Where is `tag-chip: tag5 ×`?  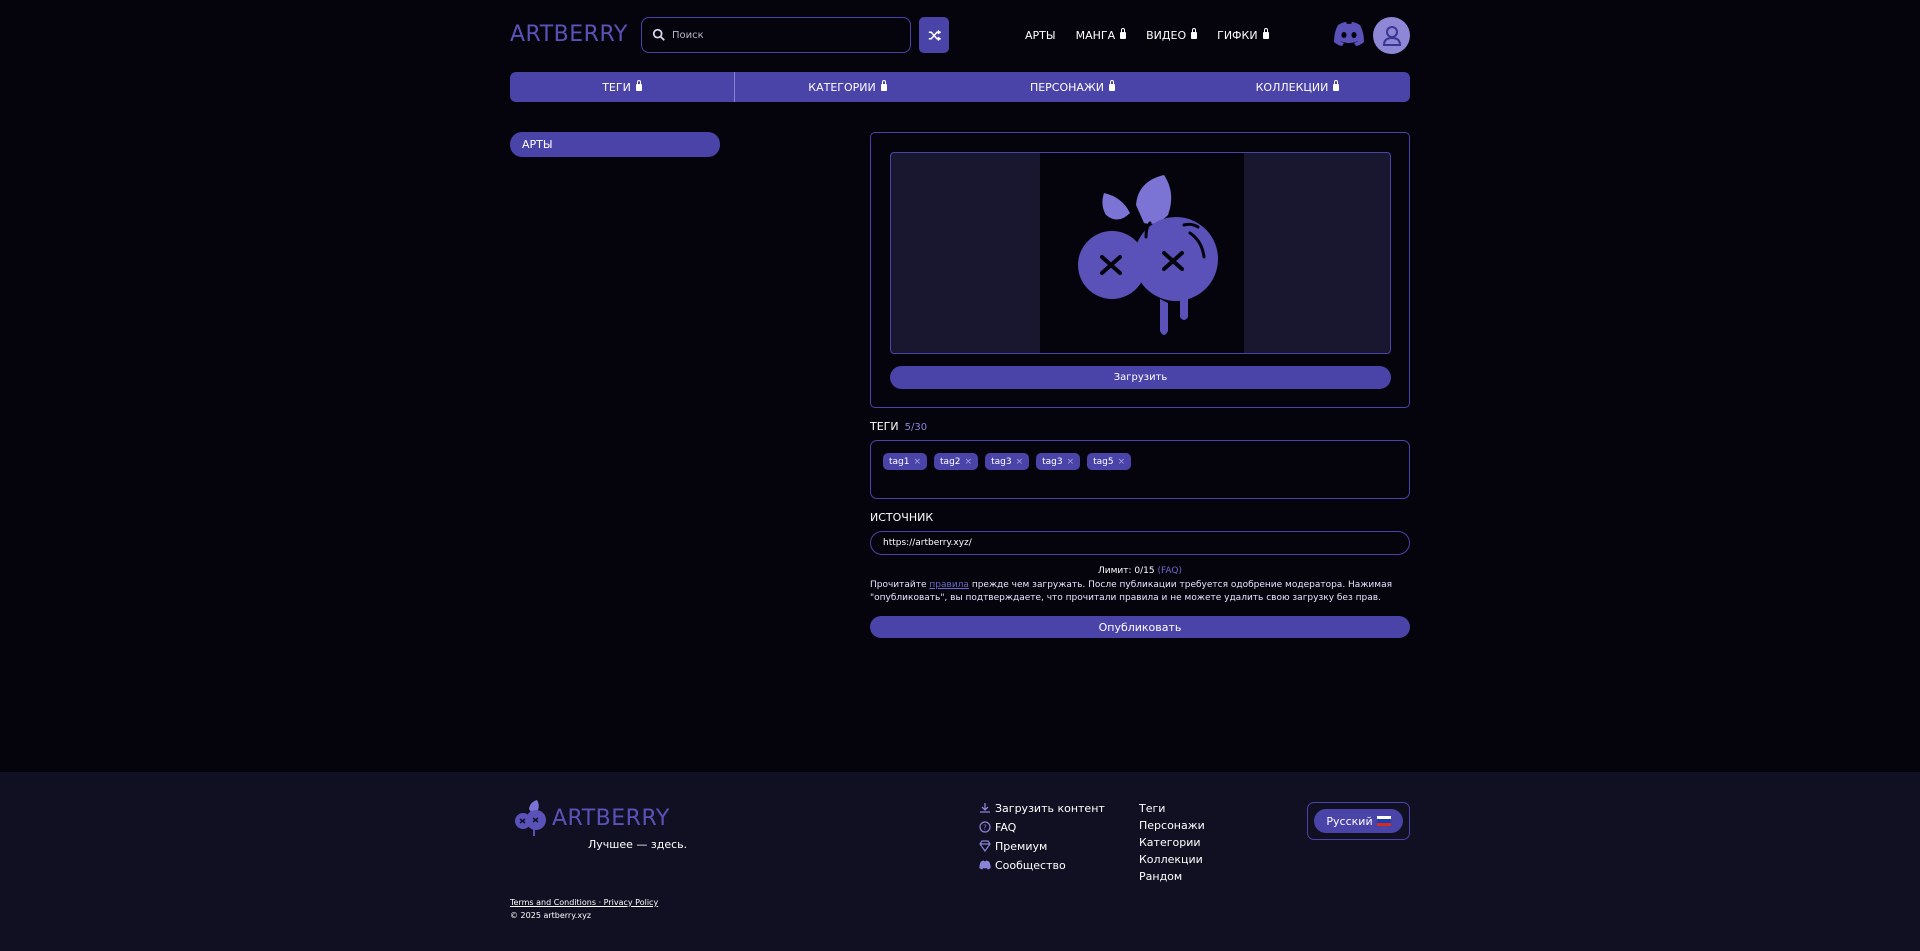 tag-chip: tag5 × is located at coordinates (1109, 461).